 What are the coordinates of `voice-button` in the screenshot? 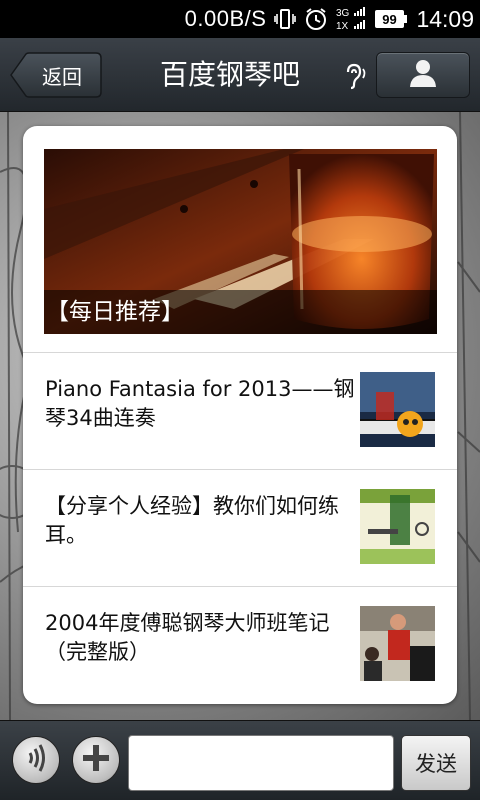 It's located at (36, 760).